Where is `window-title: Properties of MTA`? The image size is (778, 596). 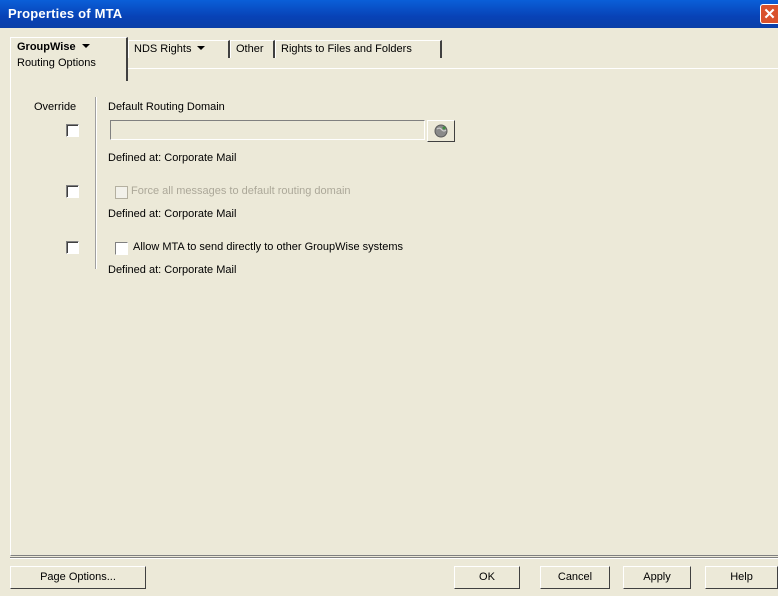
window-title: Properties of MTA is located at coordinates (65, 13).